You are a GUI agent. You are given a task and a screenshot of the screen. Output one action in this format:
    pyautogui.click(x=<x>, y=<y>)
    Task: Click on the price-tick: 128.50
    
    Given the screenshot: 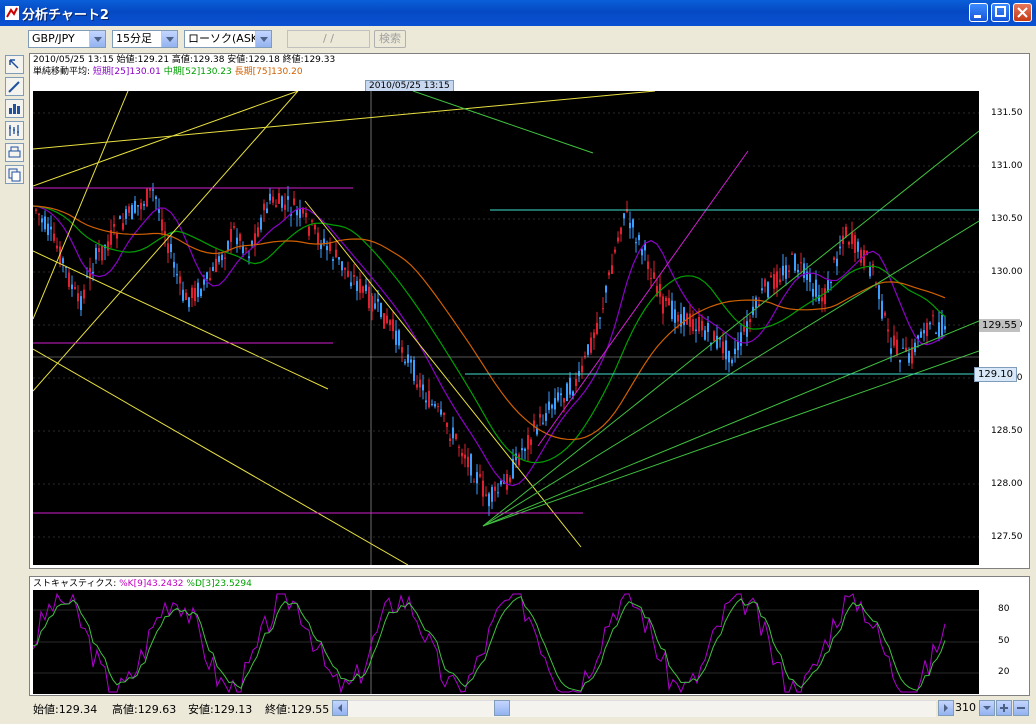 What is the action you would take?
    pyautogui.click(x=1007, y=431)
    